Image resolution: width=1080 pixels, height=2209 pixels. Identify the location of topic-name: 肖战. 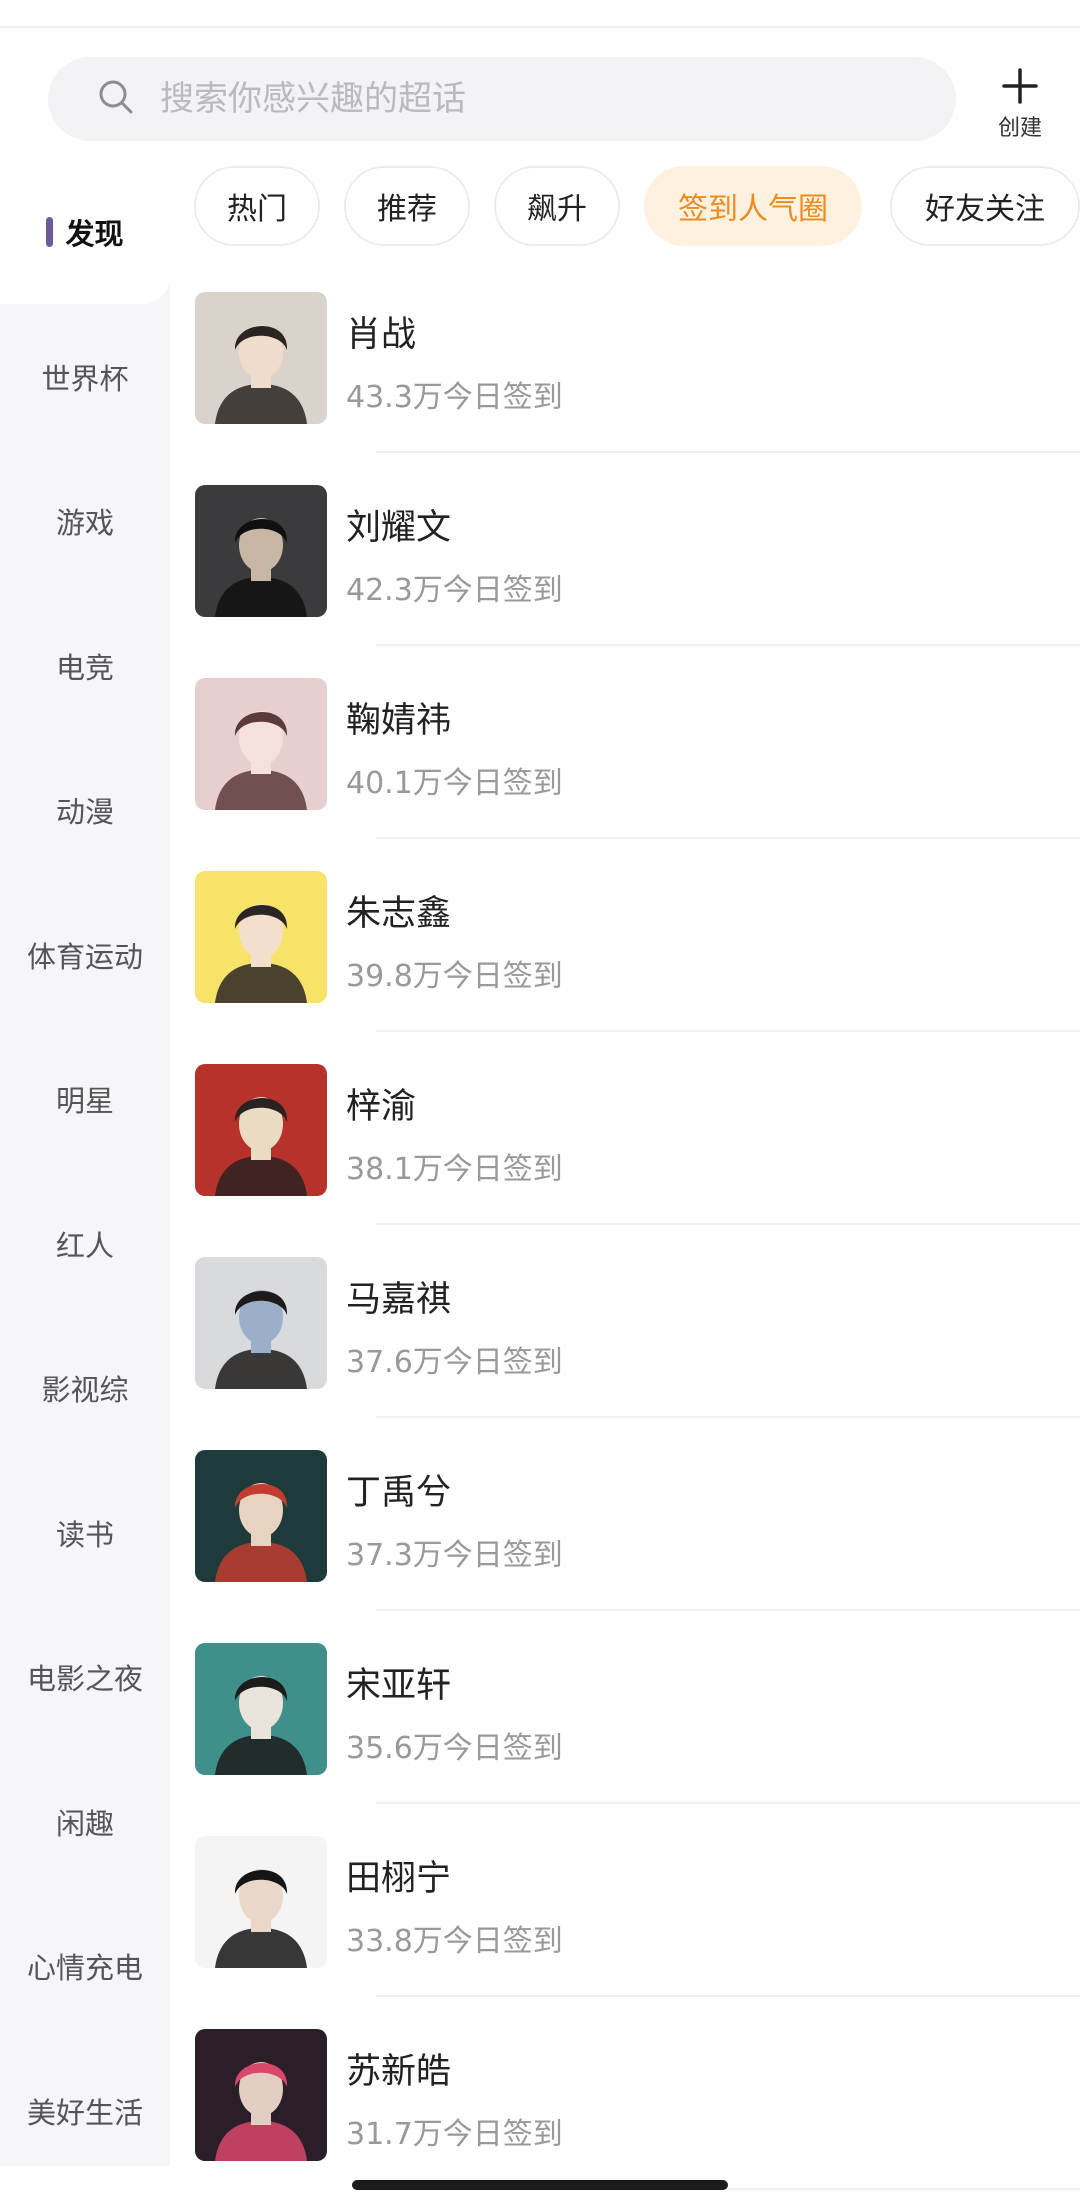
(381, 335).